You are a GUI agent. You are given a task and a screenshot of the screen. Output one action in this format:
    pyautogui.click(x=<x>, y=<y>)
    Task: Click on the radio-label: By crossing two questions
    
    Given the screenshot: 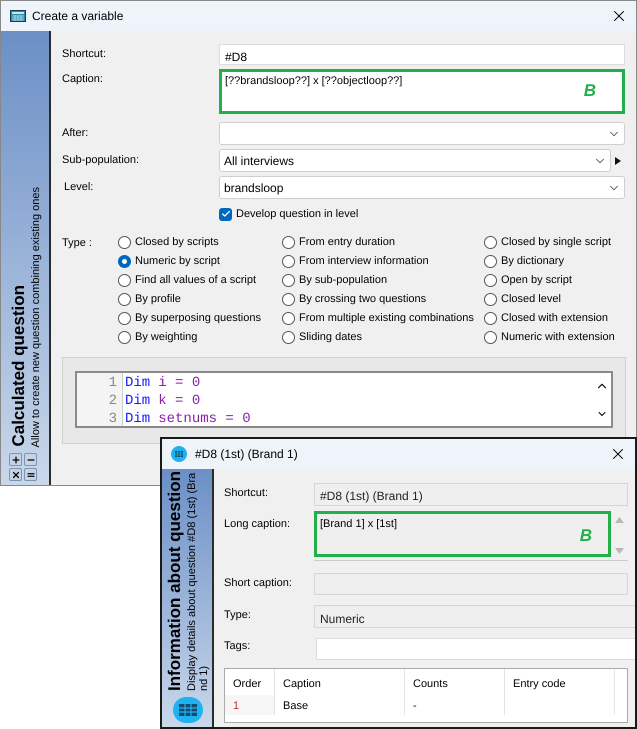 What is the action you would take?
    pyautogui.click(x=362, y=299)
    